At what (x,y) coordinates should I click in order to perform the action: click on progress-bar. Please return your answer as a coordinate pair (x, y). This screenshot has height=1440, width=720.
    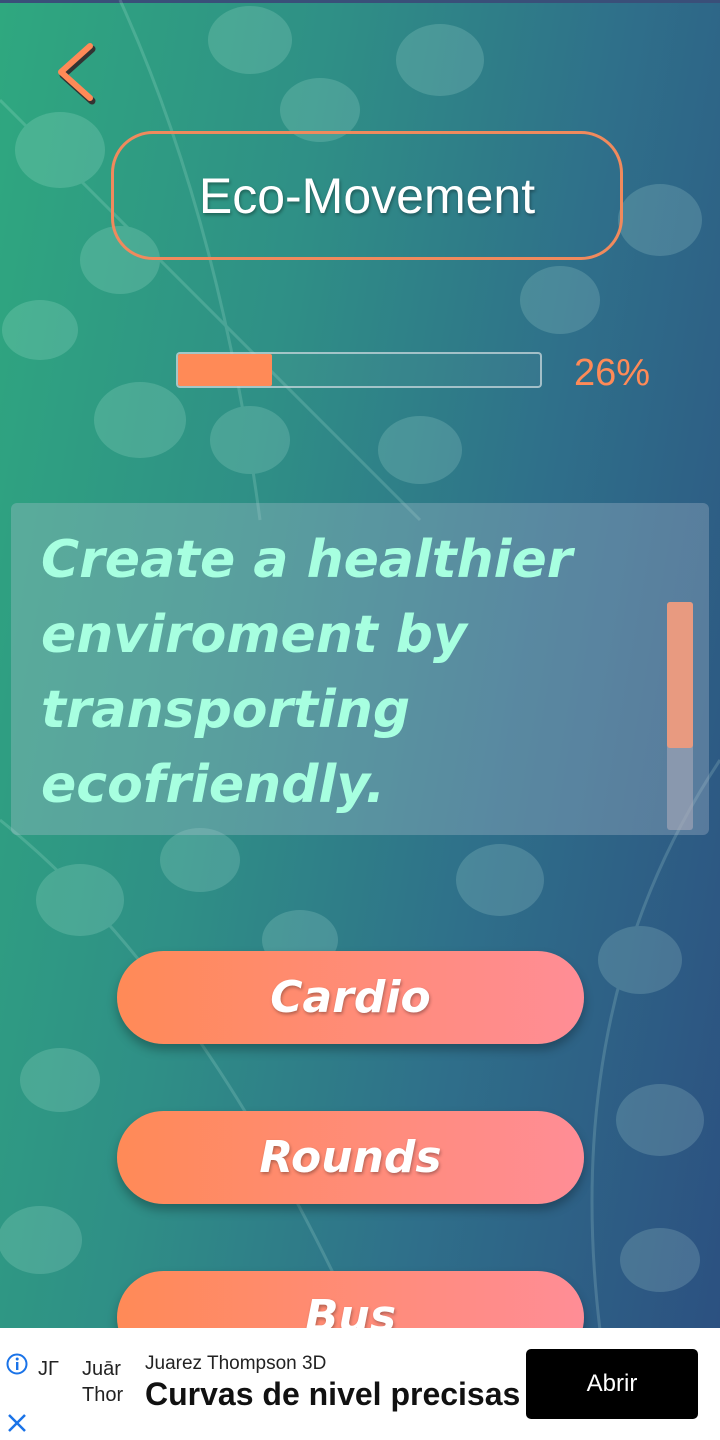
    Looking at the image, I should click on (359, 370).